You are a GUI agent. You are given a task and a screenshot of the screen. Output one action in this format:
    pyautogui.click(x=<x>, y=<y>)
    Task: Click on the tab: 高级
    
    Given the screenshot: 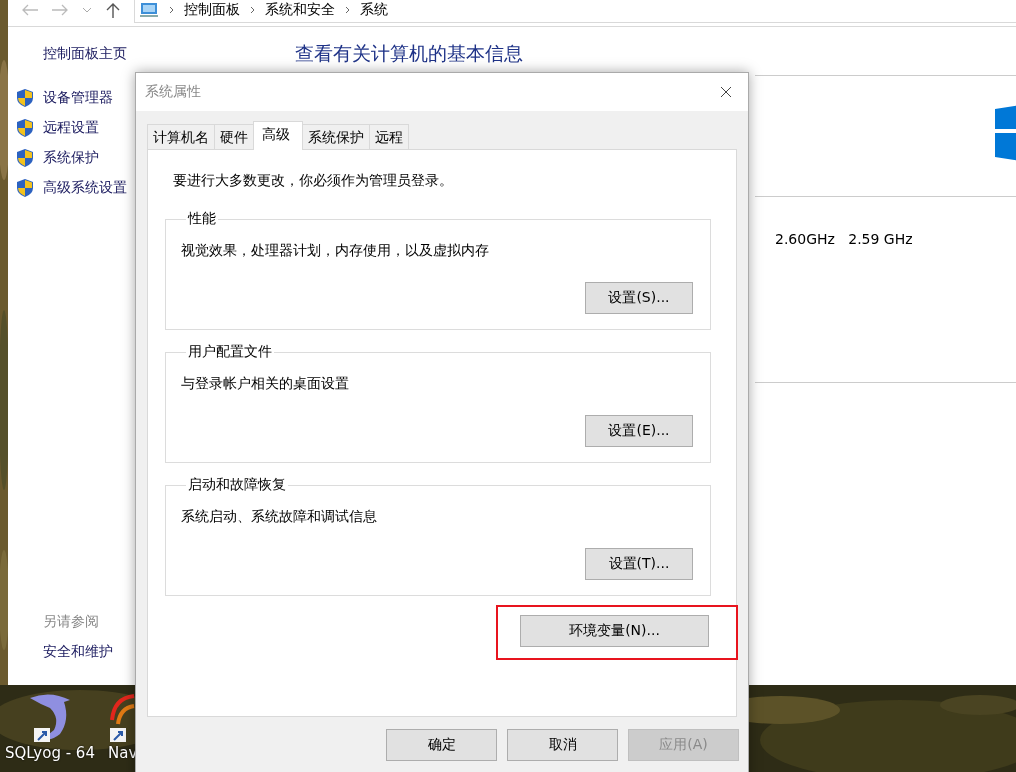 What is the action you would take?
    pyautogui.click(x=278, y=135)
    